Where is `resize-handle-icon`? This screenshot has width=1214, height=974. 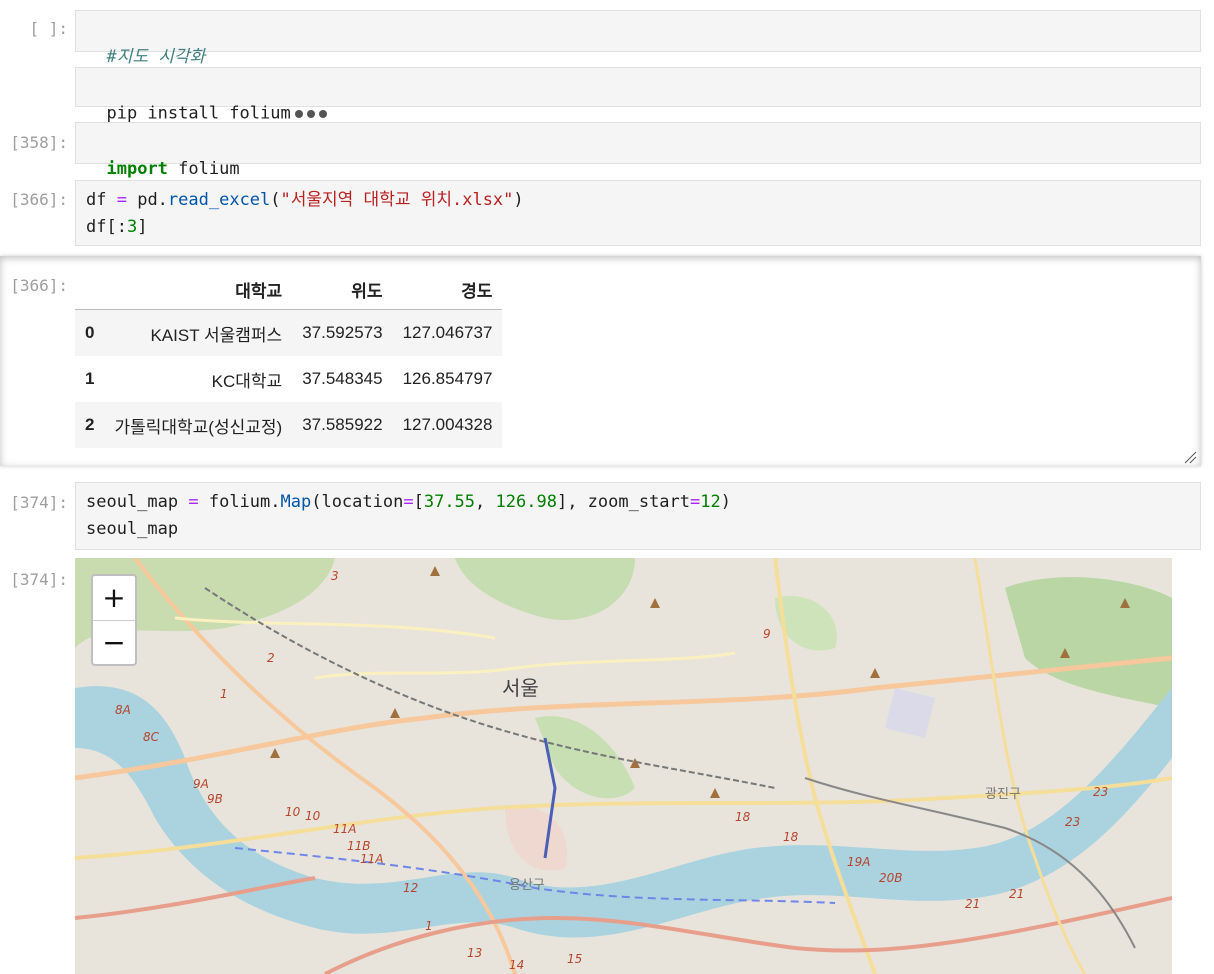
resize-handle-icon is located at coordinates (1190, 457).